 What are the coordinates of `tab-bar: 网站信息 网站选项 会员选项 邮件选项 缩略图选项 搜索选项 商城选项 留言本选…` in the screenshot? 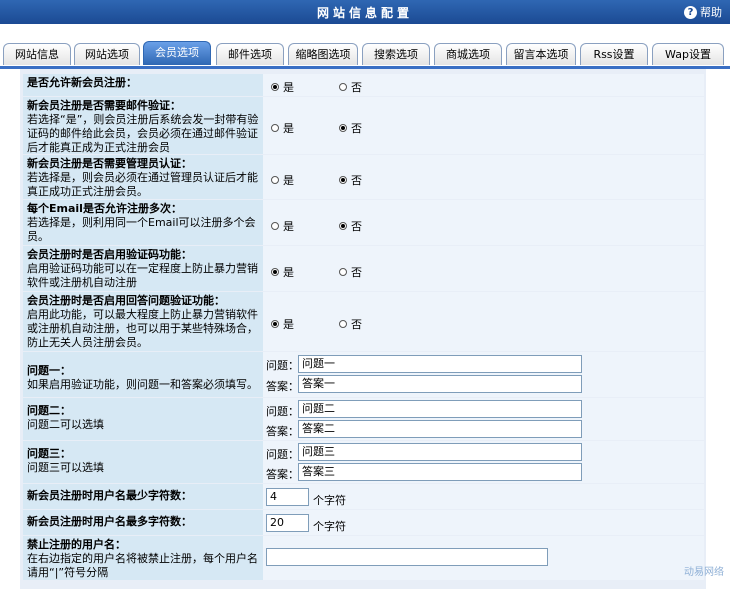 It's located at (365, 54).